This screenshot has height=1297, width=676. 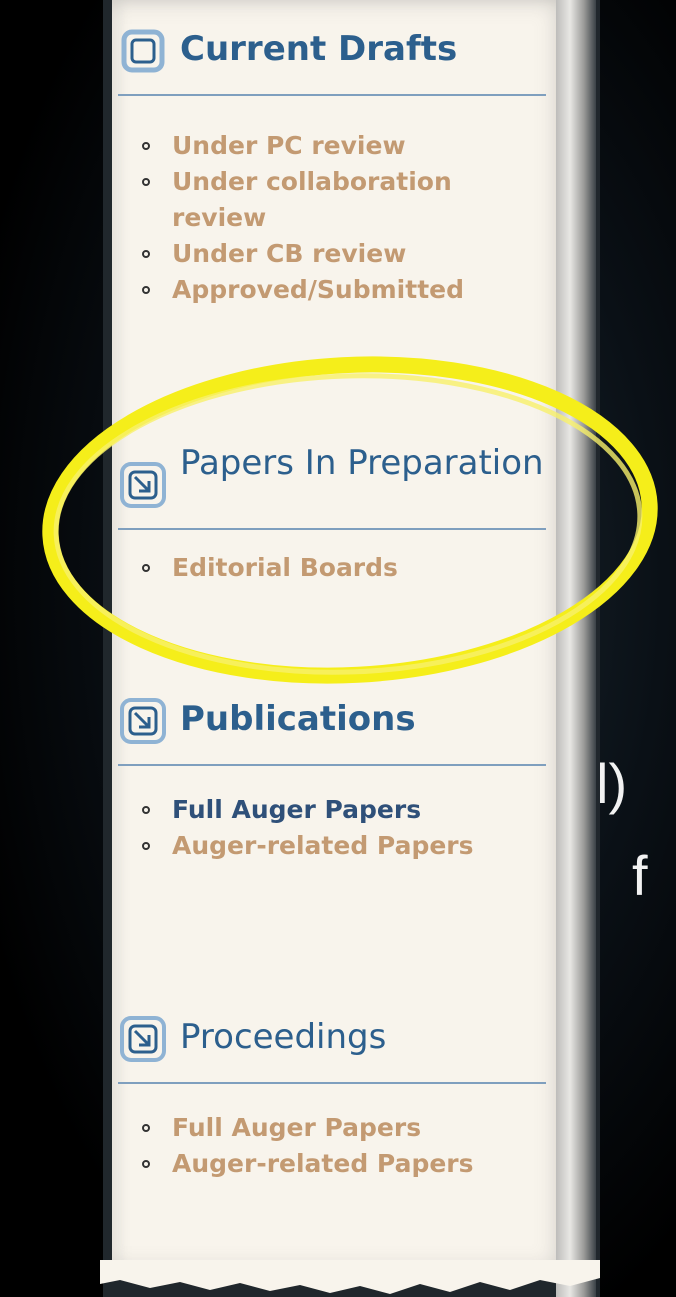 I want to click on heading-label: Publications, so click(x=298, y=719).